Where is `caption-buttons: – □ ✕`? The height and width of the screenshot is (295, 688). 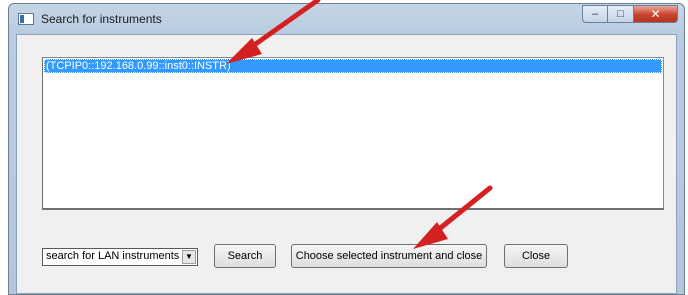 caption-buttons: – □ ✕ is located at coordinates (630, 15).